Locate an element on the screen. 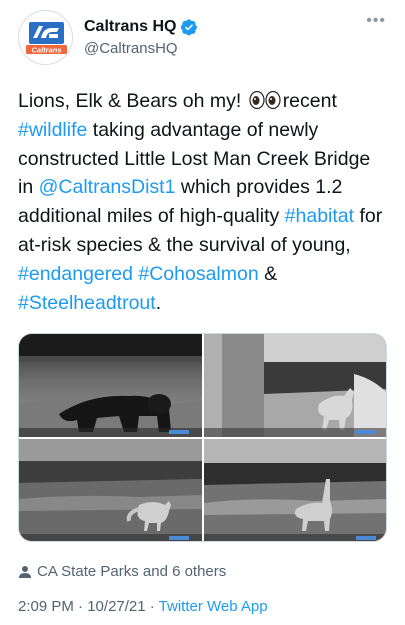 The height and width of the screenshot is (625, 405). verified-badge-icon is located at coordinates (189, 27).